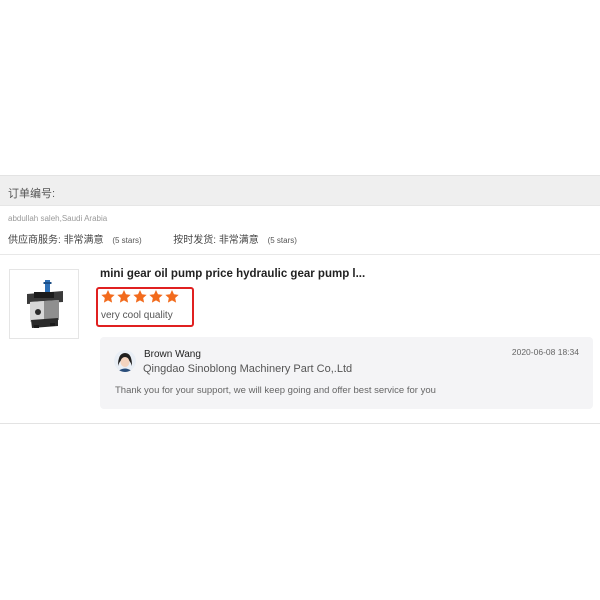 This screenshot has width=600, height=600. Describe the element at coordinates (300, 423) in the screenshot. I see `bottom-divider` at that location.